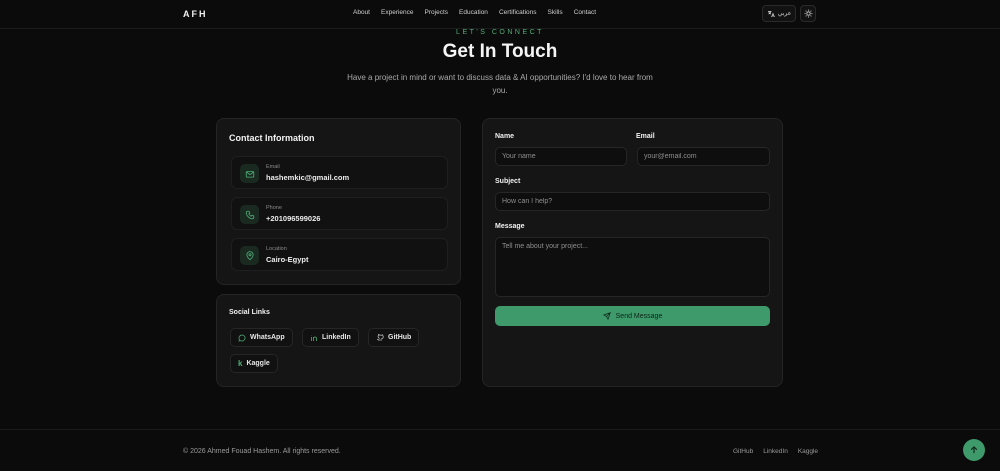 This screenshot has width=1000, height=471. I want to click on theme-toggle-button, so click(808, 13).